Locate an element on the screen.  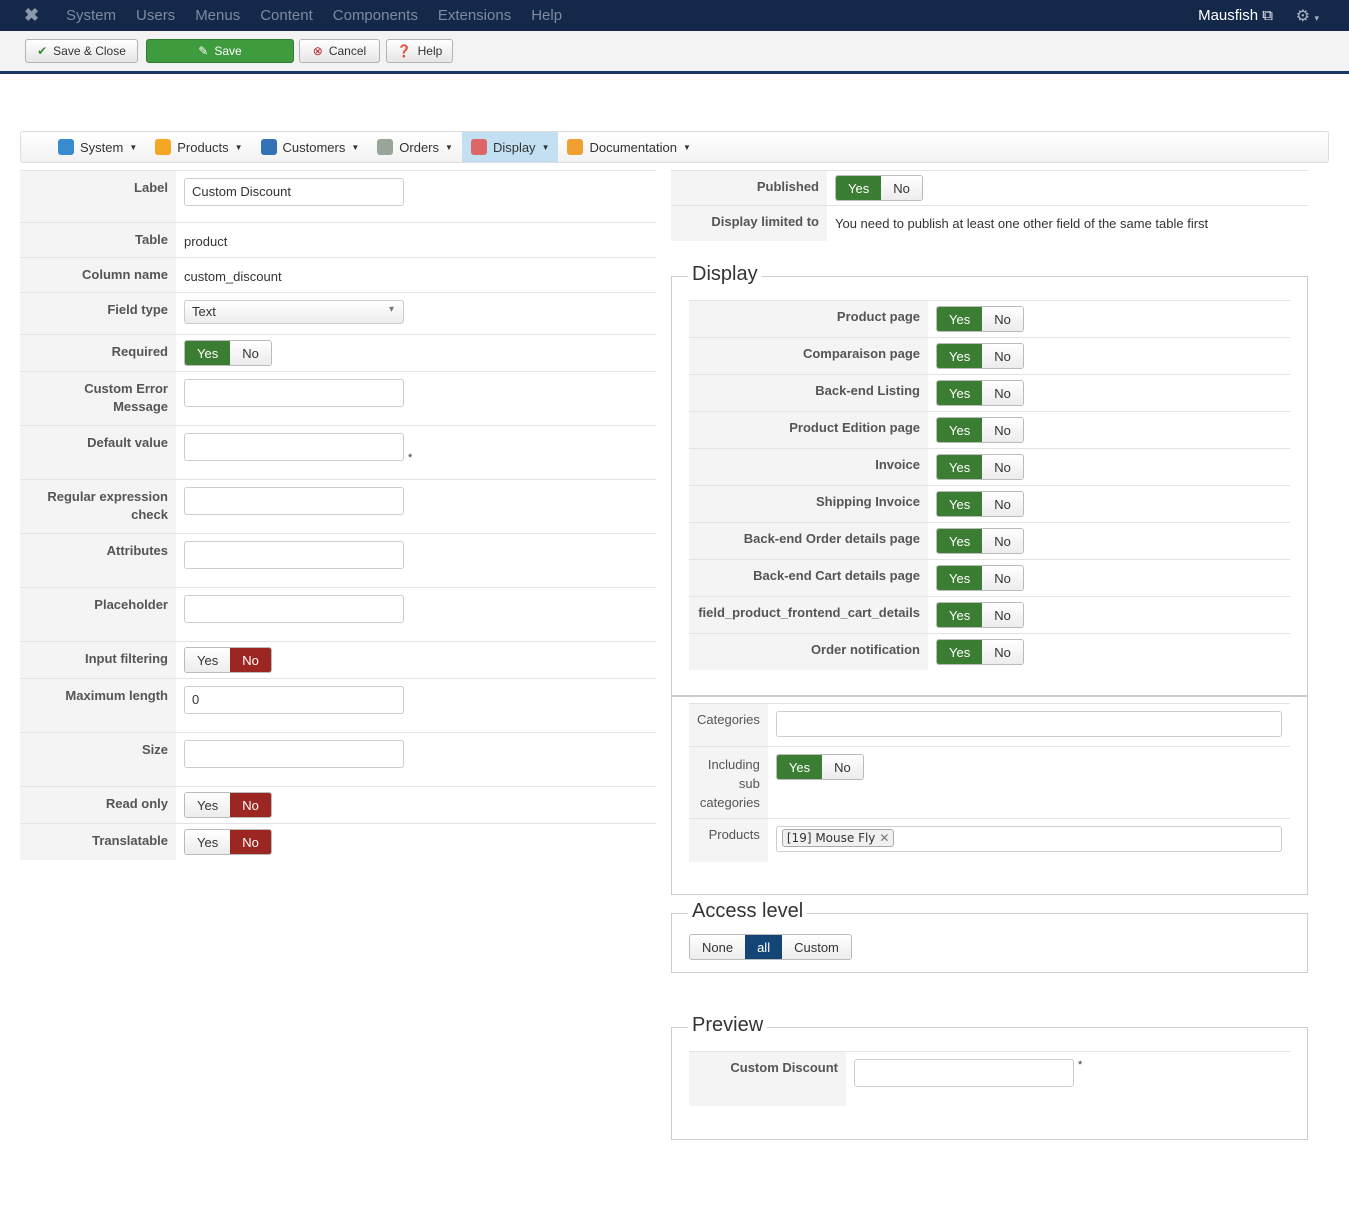
settings-gear-icon: ⚙ ▾ is located at coordinates (1307, 16).